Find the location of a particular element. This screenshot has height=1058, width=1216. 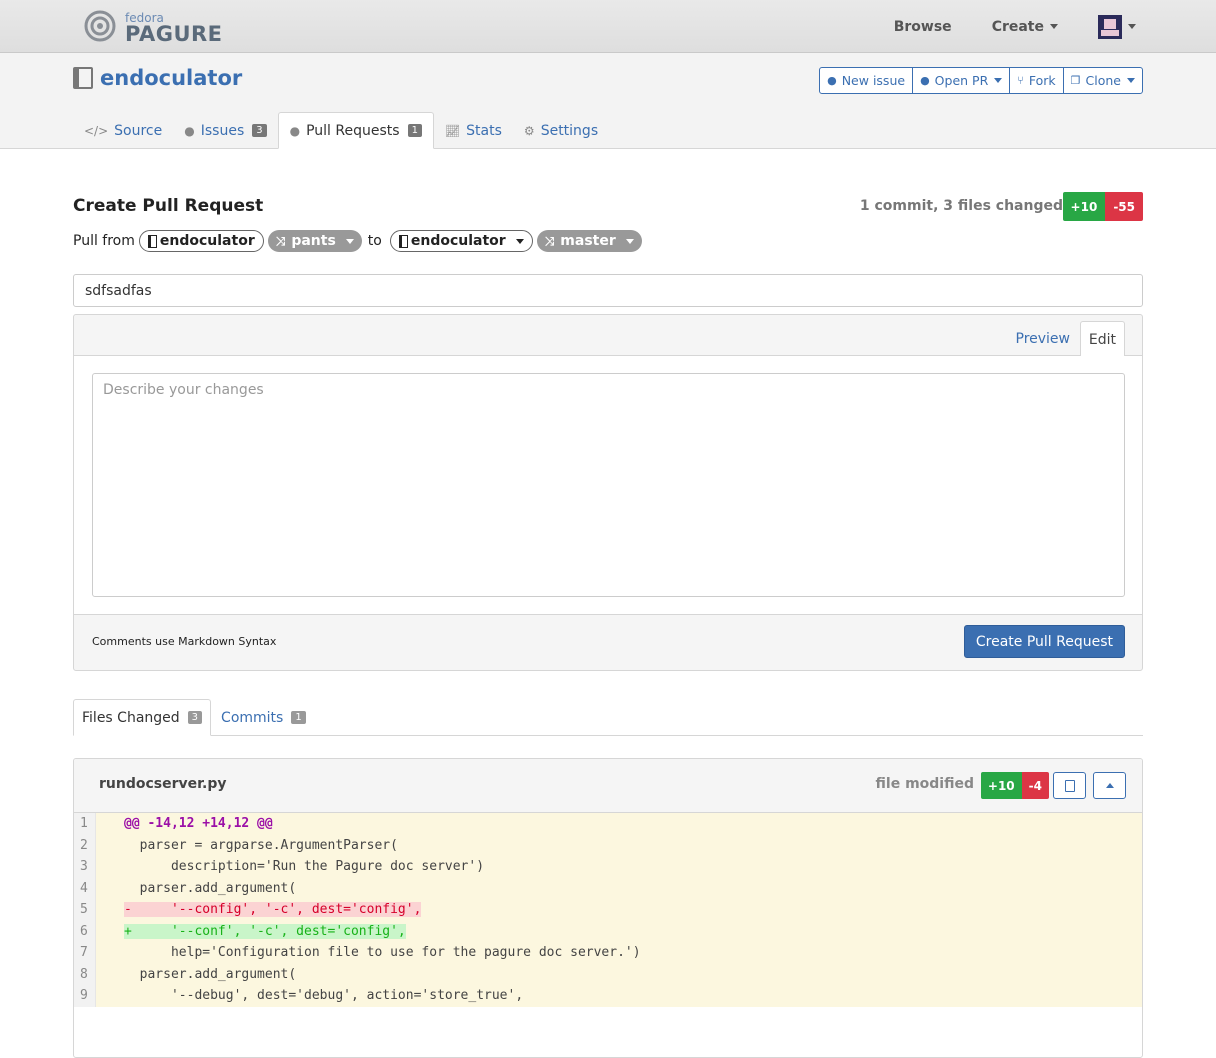

tab-edit: Edit is located at coordinates (1102, 339).